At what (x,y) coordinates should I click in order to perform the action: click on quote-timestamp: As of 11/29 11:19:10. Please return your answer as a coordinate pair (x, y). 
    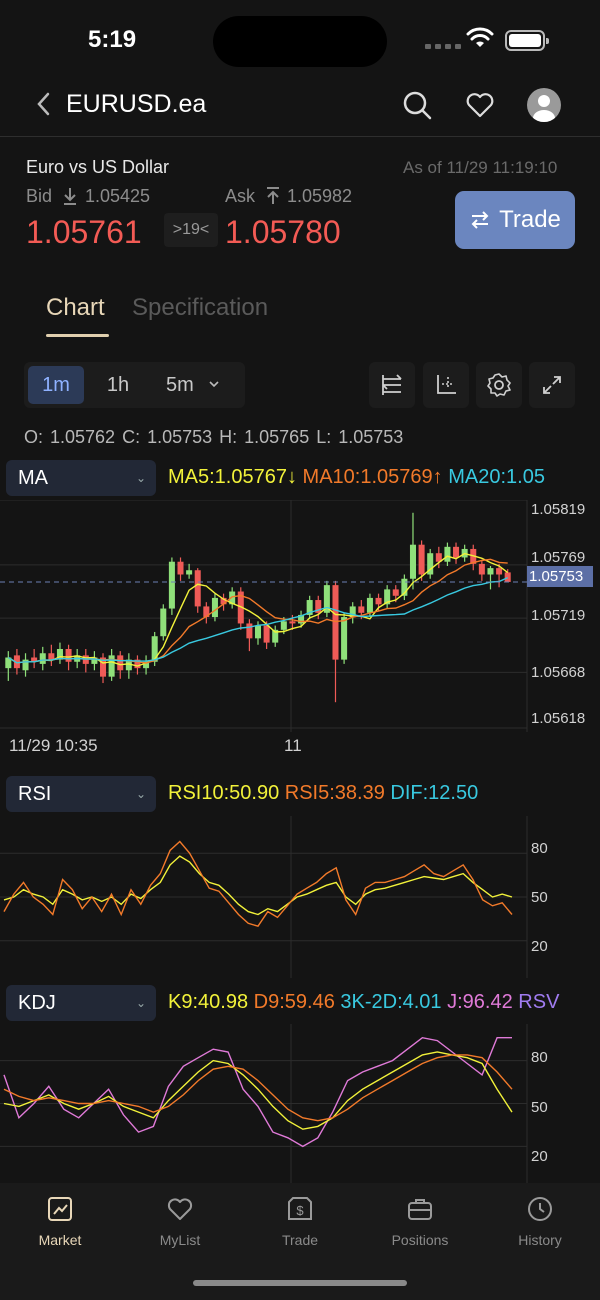
    Looking at the image, I should click on (480, 167).